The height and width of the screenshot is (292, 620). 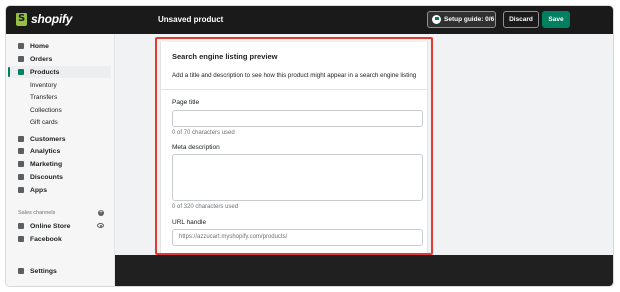 What do you see at coordinates (21, 226) in the screenshot?
I see `store-icon` at bounding box center [21, 226].